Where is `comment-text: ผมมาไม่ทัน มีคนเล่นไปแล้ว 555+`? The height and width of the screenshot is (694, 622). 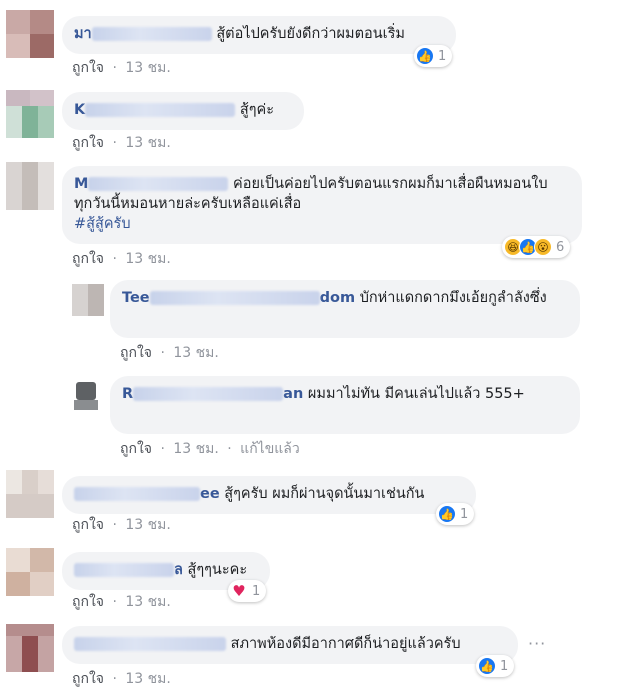 comment-text: ผมมาไม่ทัน มีคนเล่นไปแล้ว 555+ is located at coordinates (416, 394).